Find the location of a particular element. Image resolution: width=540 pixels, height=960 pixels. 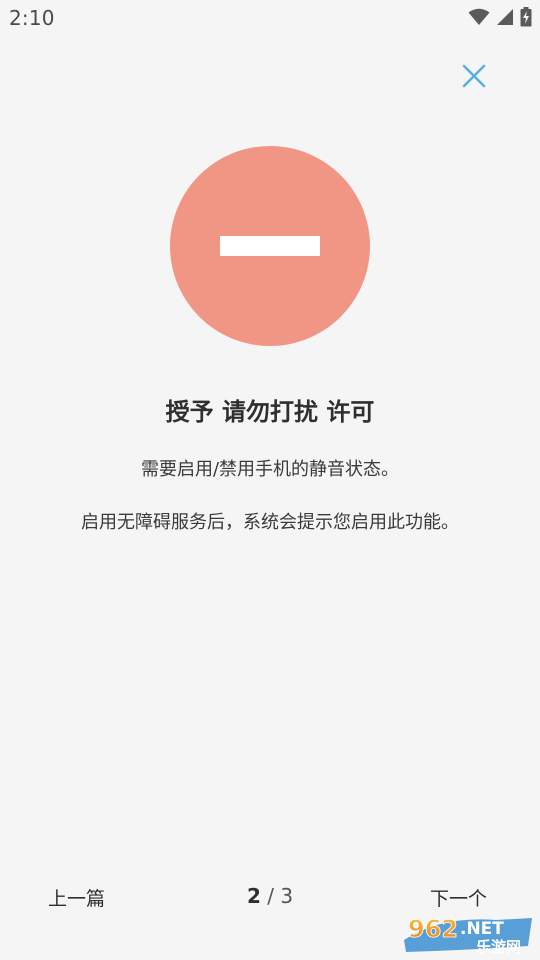

permission-description-2: 启用无障碍服务后，系统会提示您启用此功能。 is located at coordinates (270, 522).